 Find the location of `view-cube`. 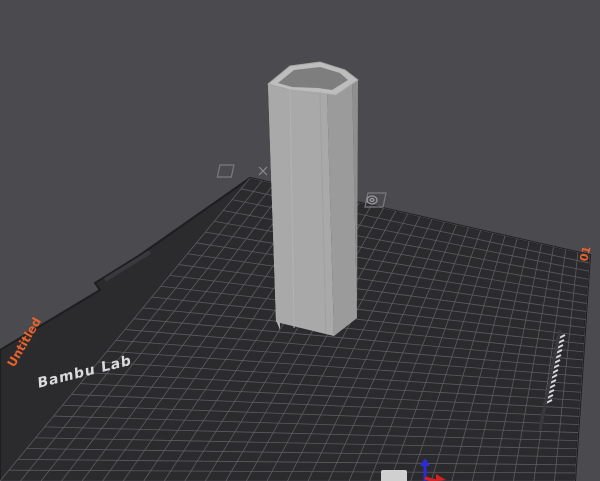

view-cube is located at coordinates (394, 475).